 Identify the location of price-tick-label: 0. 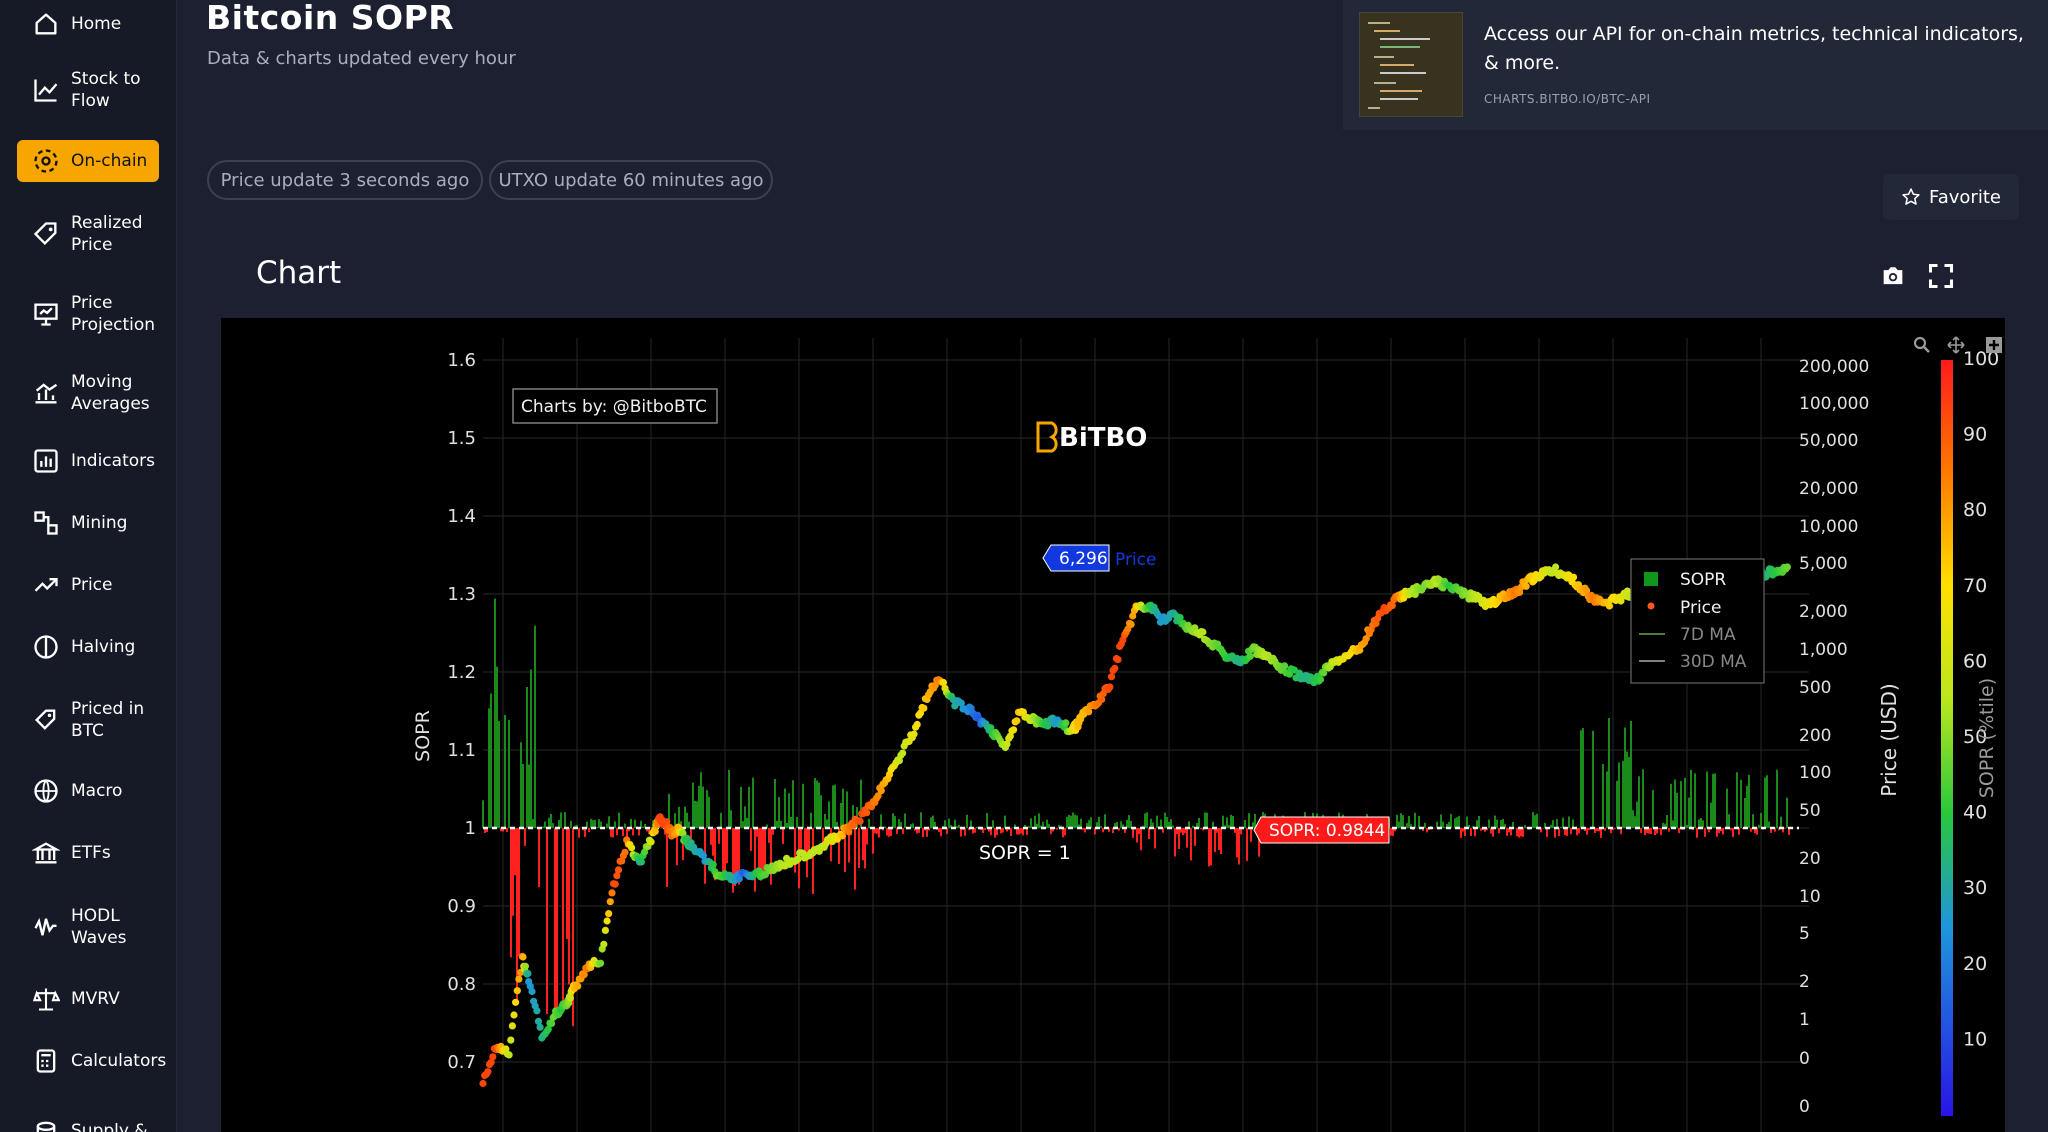
(1804, 1059).